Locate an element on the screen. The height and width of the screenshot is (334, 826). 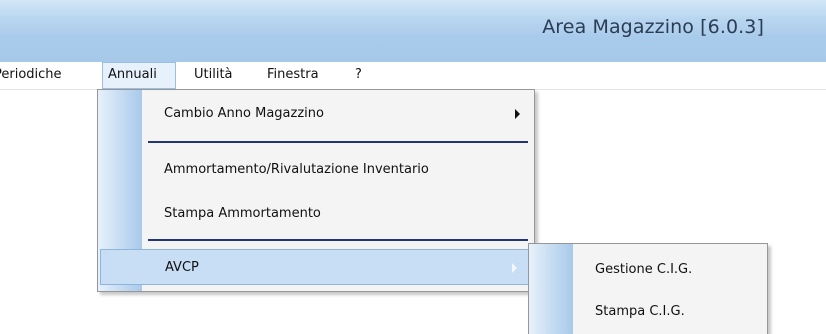
menu-item-label: Stampa C.I.G. is located at coordinates (640, 311).